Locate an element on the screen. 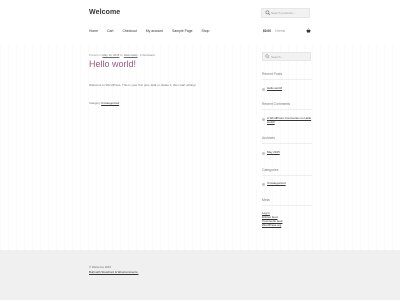 This screenshot has width=400, height=300. post-title: Hello world! is located at coordinates (169, 64).